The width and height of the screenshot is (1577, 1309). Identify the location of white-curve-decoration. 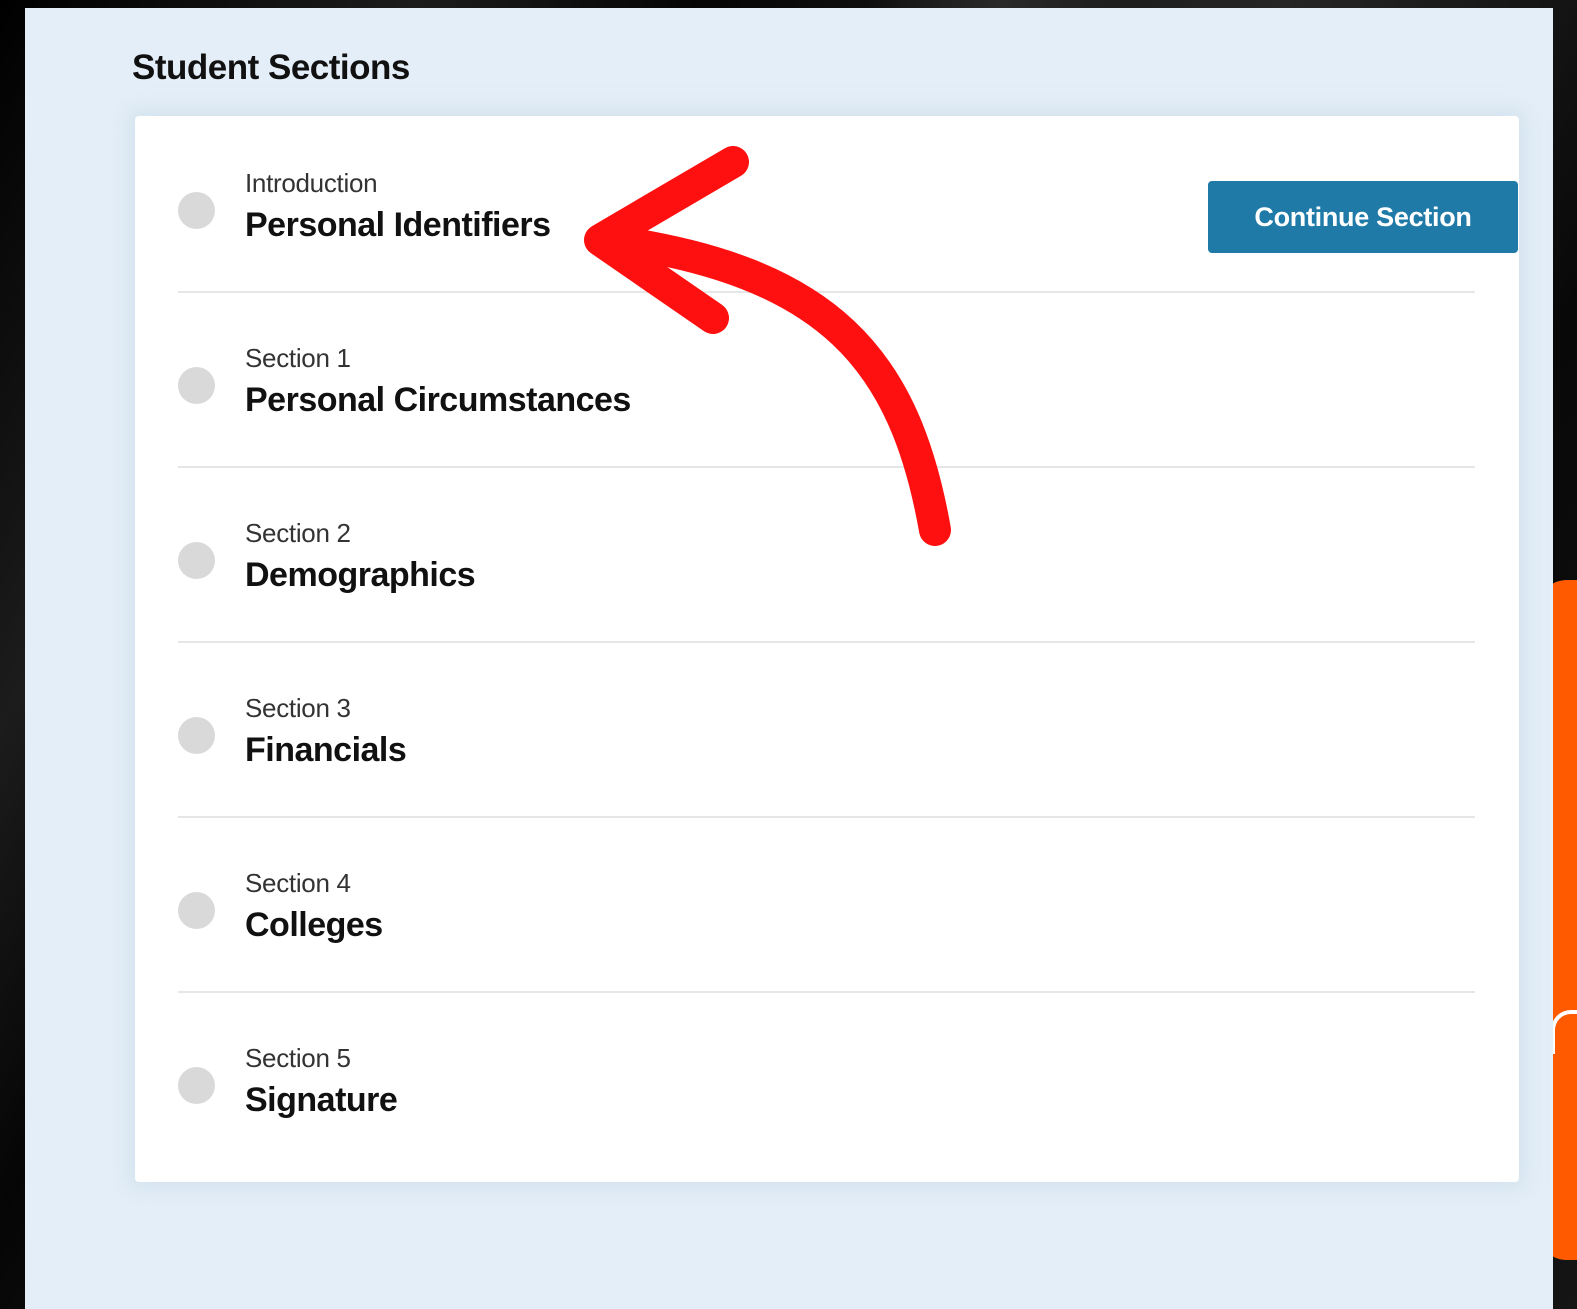
(1564, 1032).